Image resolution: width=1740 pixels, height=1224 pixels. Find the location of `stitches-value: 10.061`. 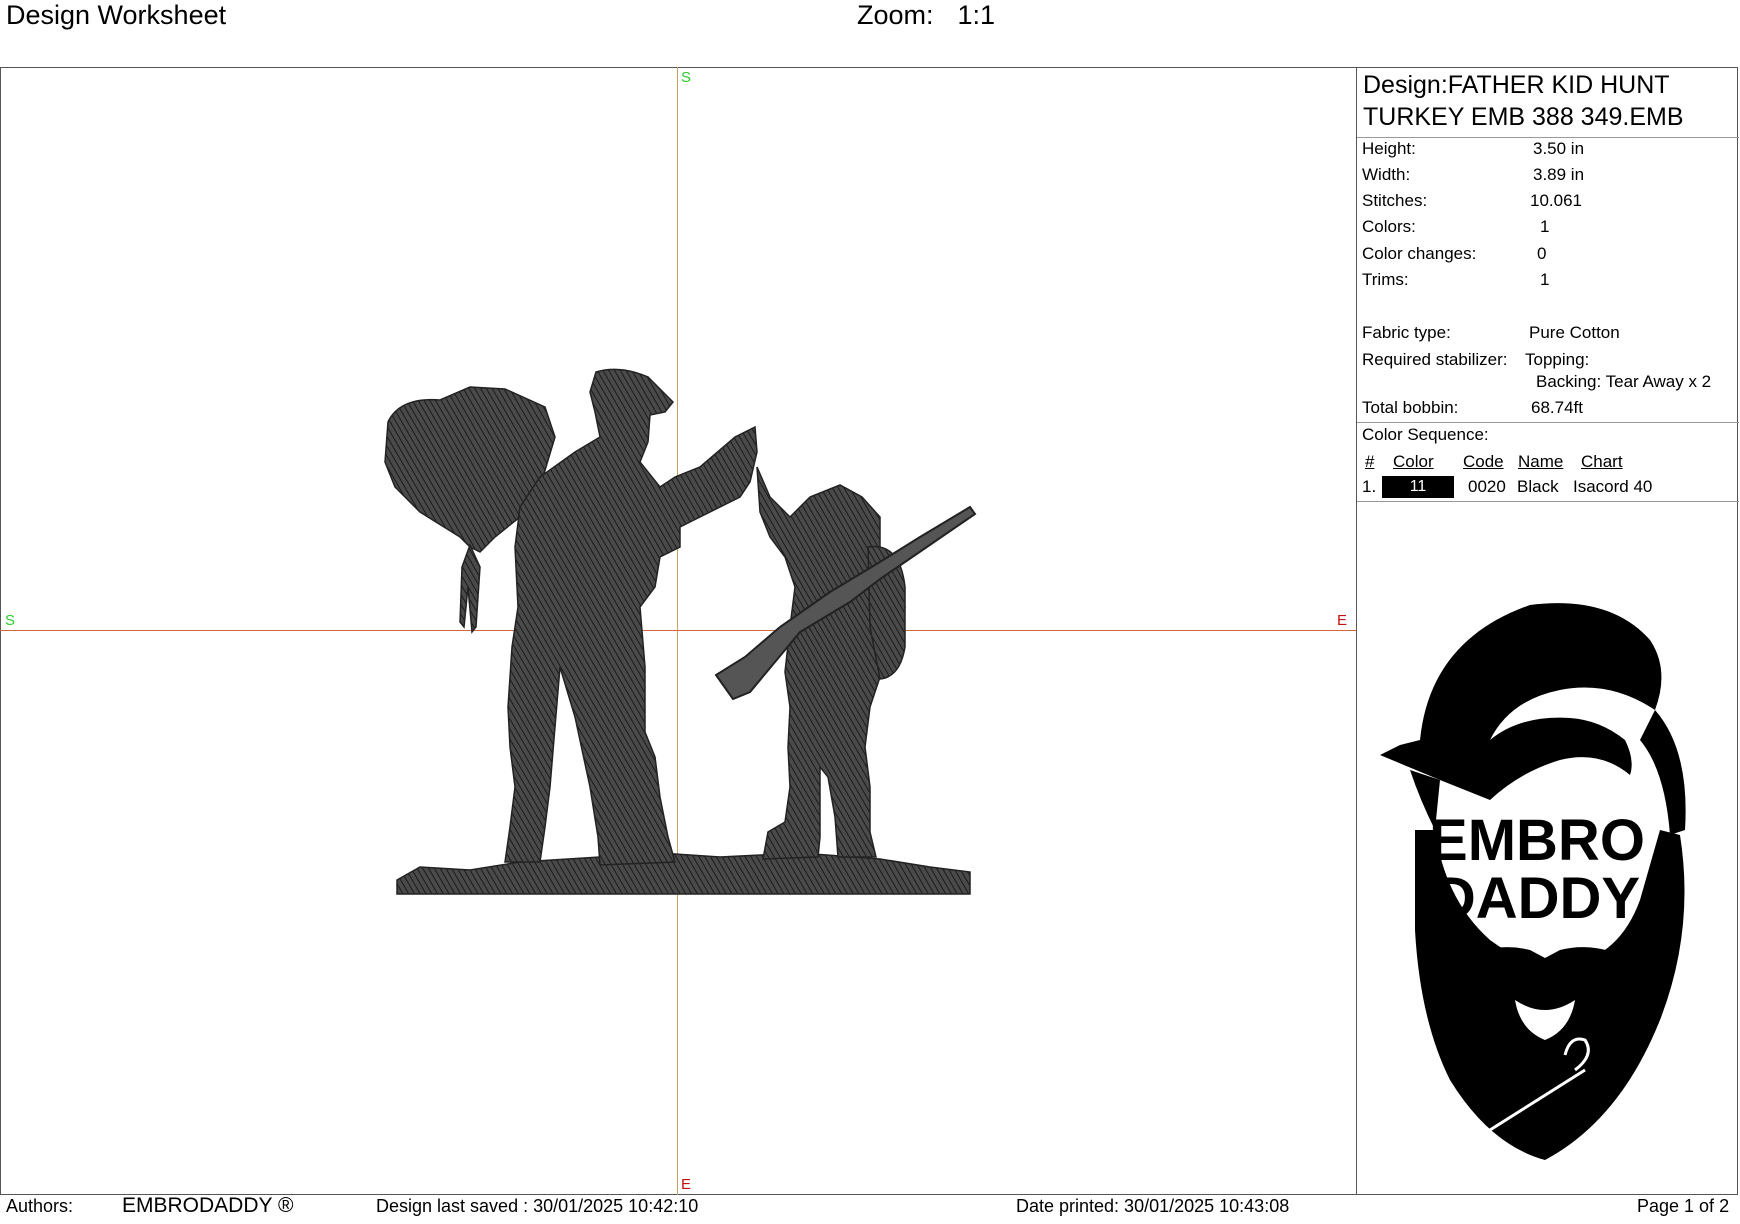

stitches-value: 10.061 is located at coordinates (1556, 200).